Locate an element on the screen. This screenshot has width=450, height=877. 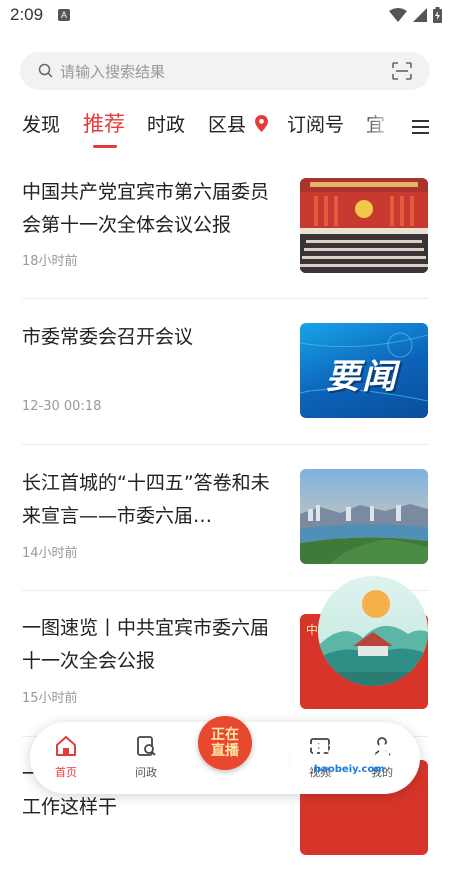
news-title: 市委常委会召开会议 is located at coordinates (108, 337).